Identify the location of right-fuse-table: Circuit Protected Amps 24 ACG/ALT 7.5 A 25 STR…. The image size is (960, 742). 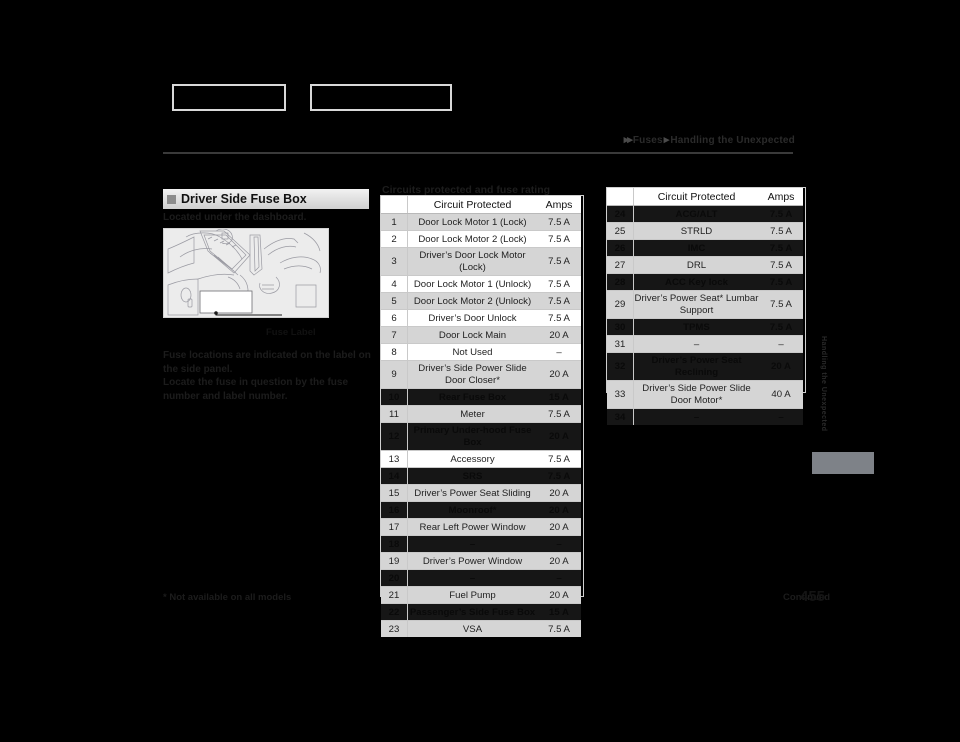
(705, 306).